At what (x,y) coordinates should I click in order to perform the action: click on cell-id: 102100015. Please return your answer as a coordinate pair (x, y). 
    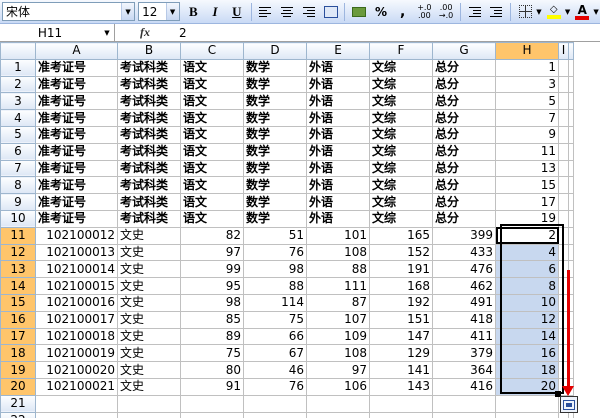
    Looking at the image, I should click on (76, 286).